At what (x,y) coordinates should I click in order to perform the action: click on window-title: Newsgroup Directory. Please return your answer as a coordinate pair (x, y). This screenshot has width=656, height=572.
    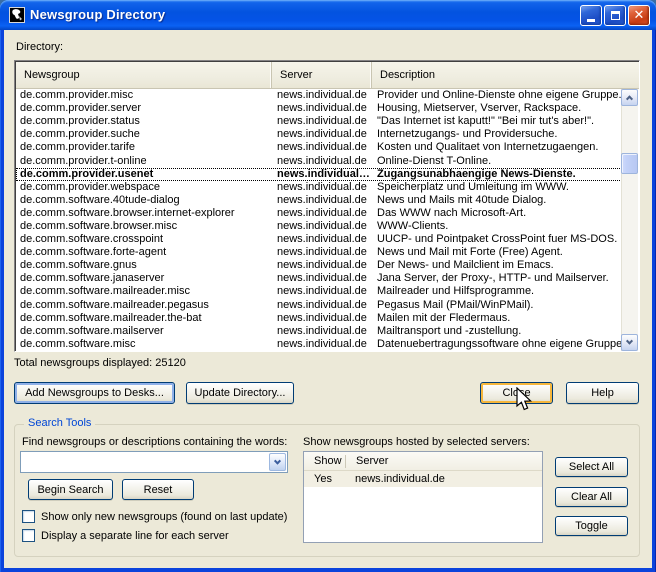
    Looking at the image, I should click on (98, 14).